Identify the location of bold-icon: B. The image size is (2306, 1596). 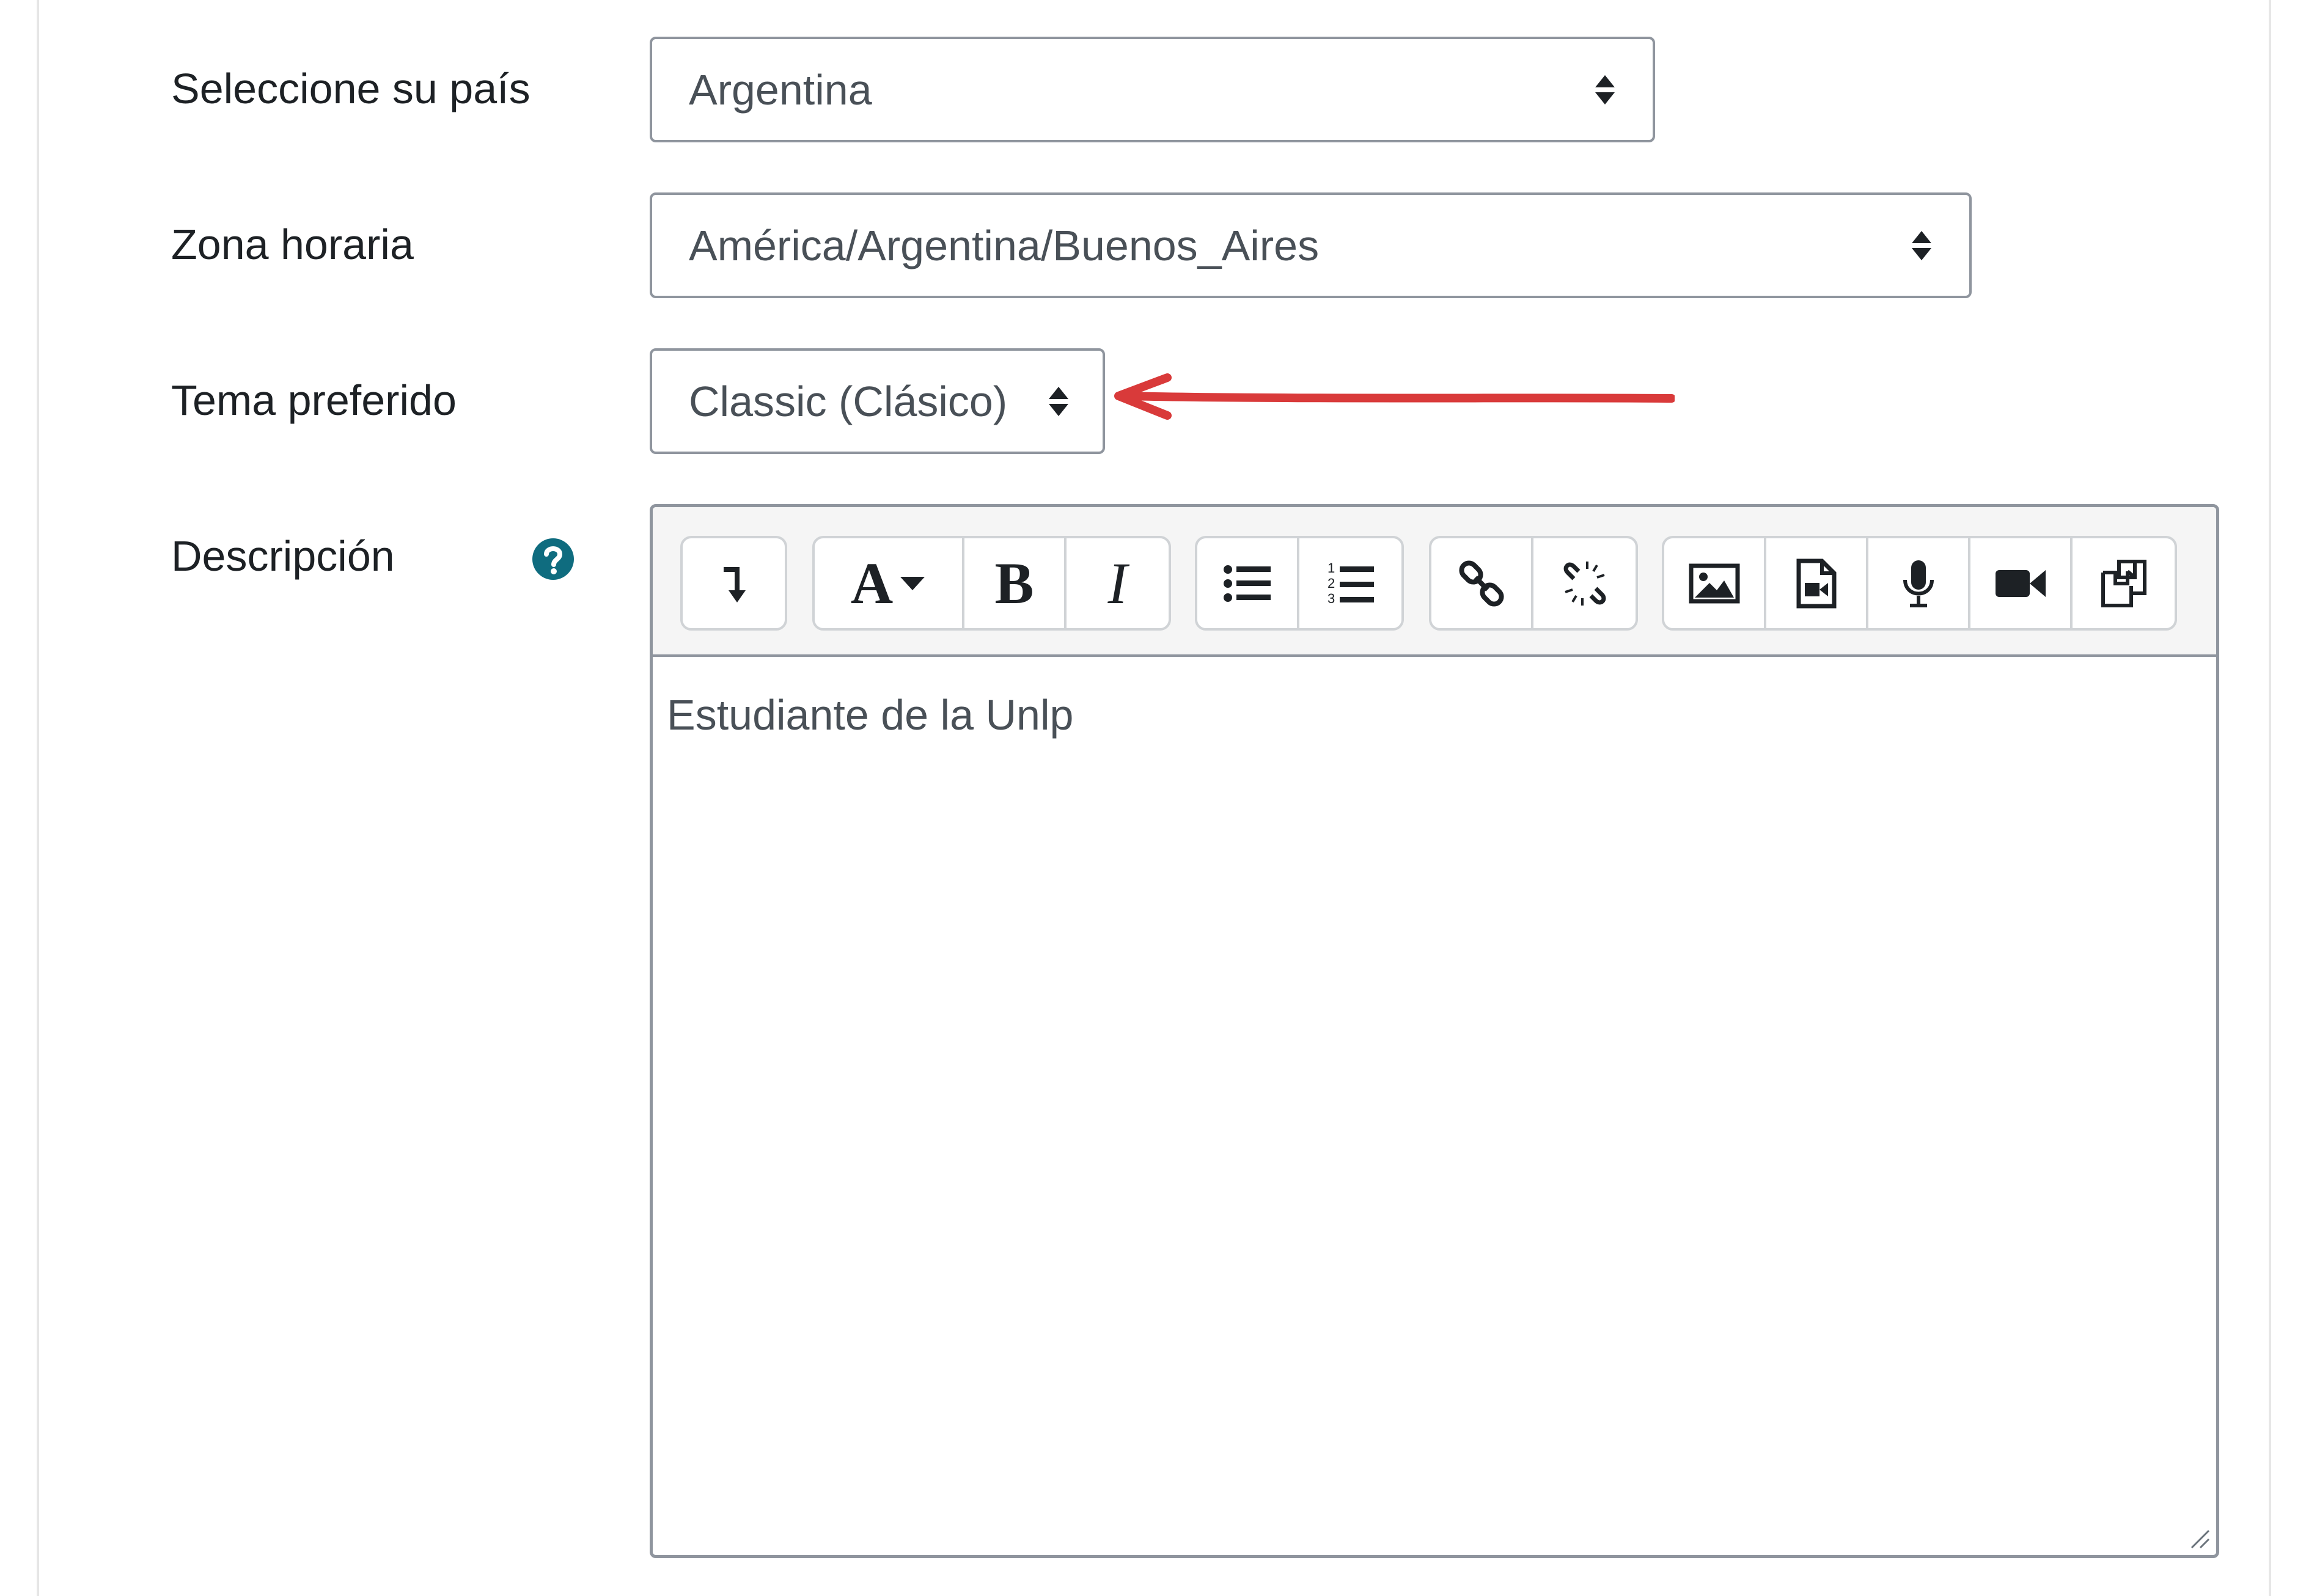
(1014, 584).